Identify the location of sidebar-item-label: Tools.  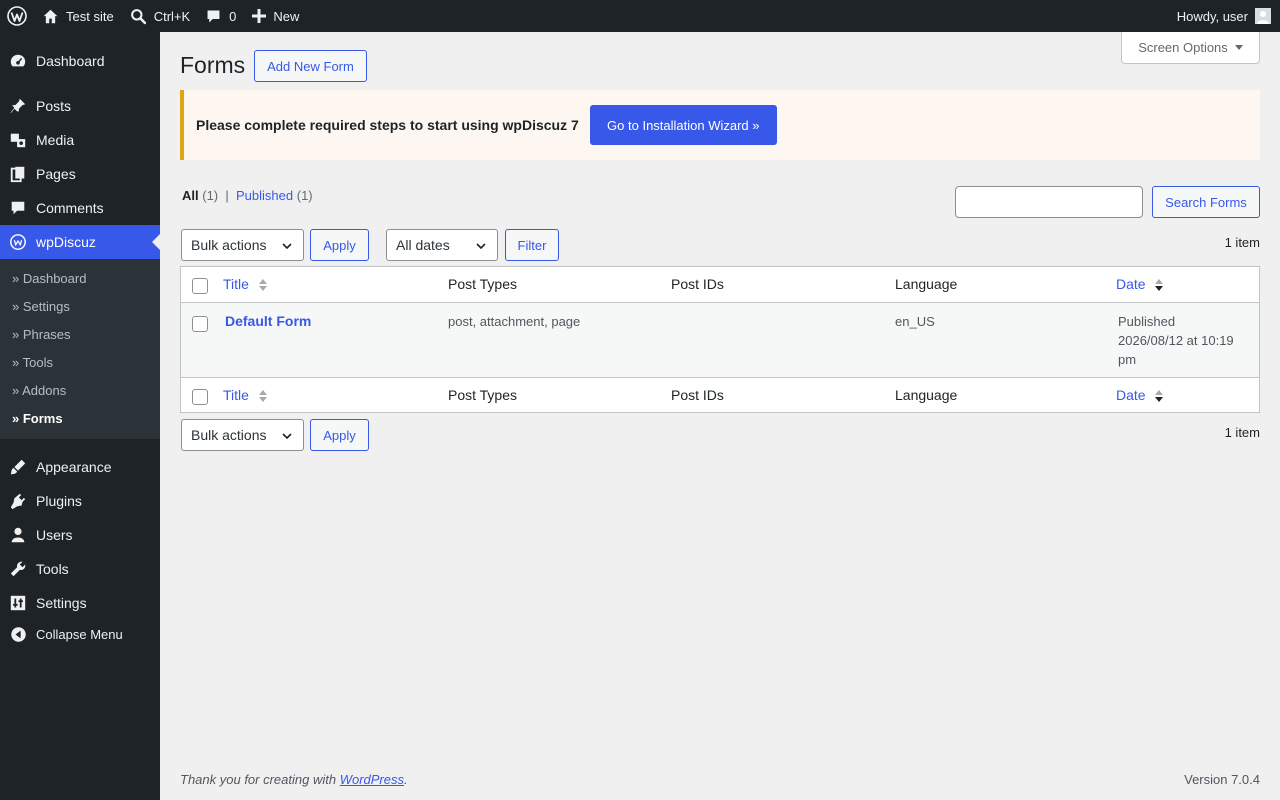
(52, 569).